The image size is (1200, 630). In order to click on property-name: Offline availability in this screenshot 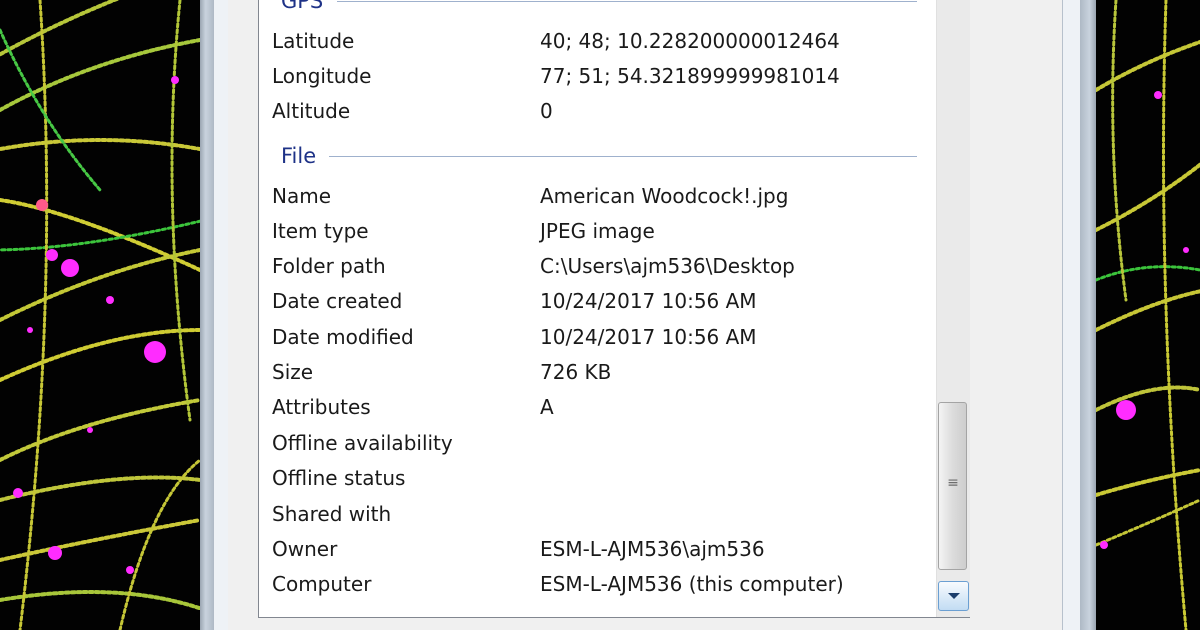, I will do `click(362, 443)`.